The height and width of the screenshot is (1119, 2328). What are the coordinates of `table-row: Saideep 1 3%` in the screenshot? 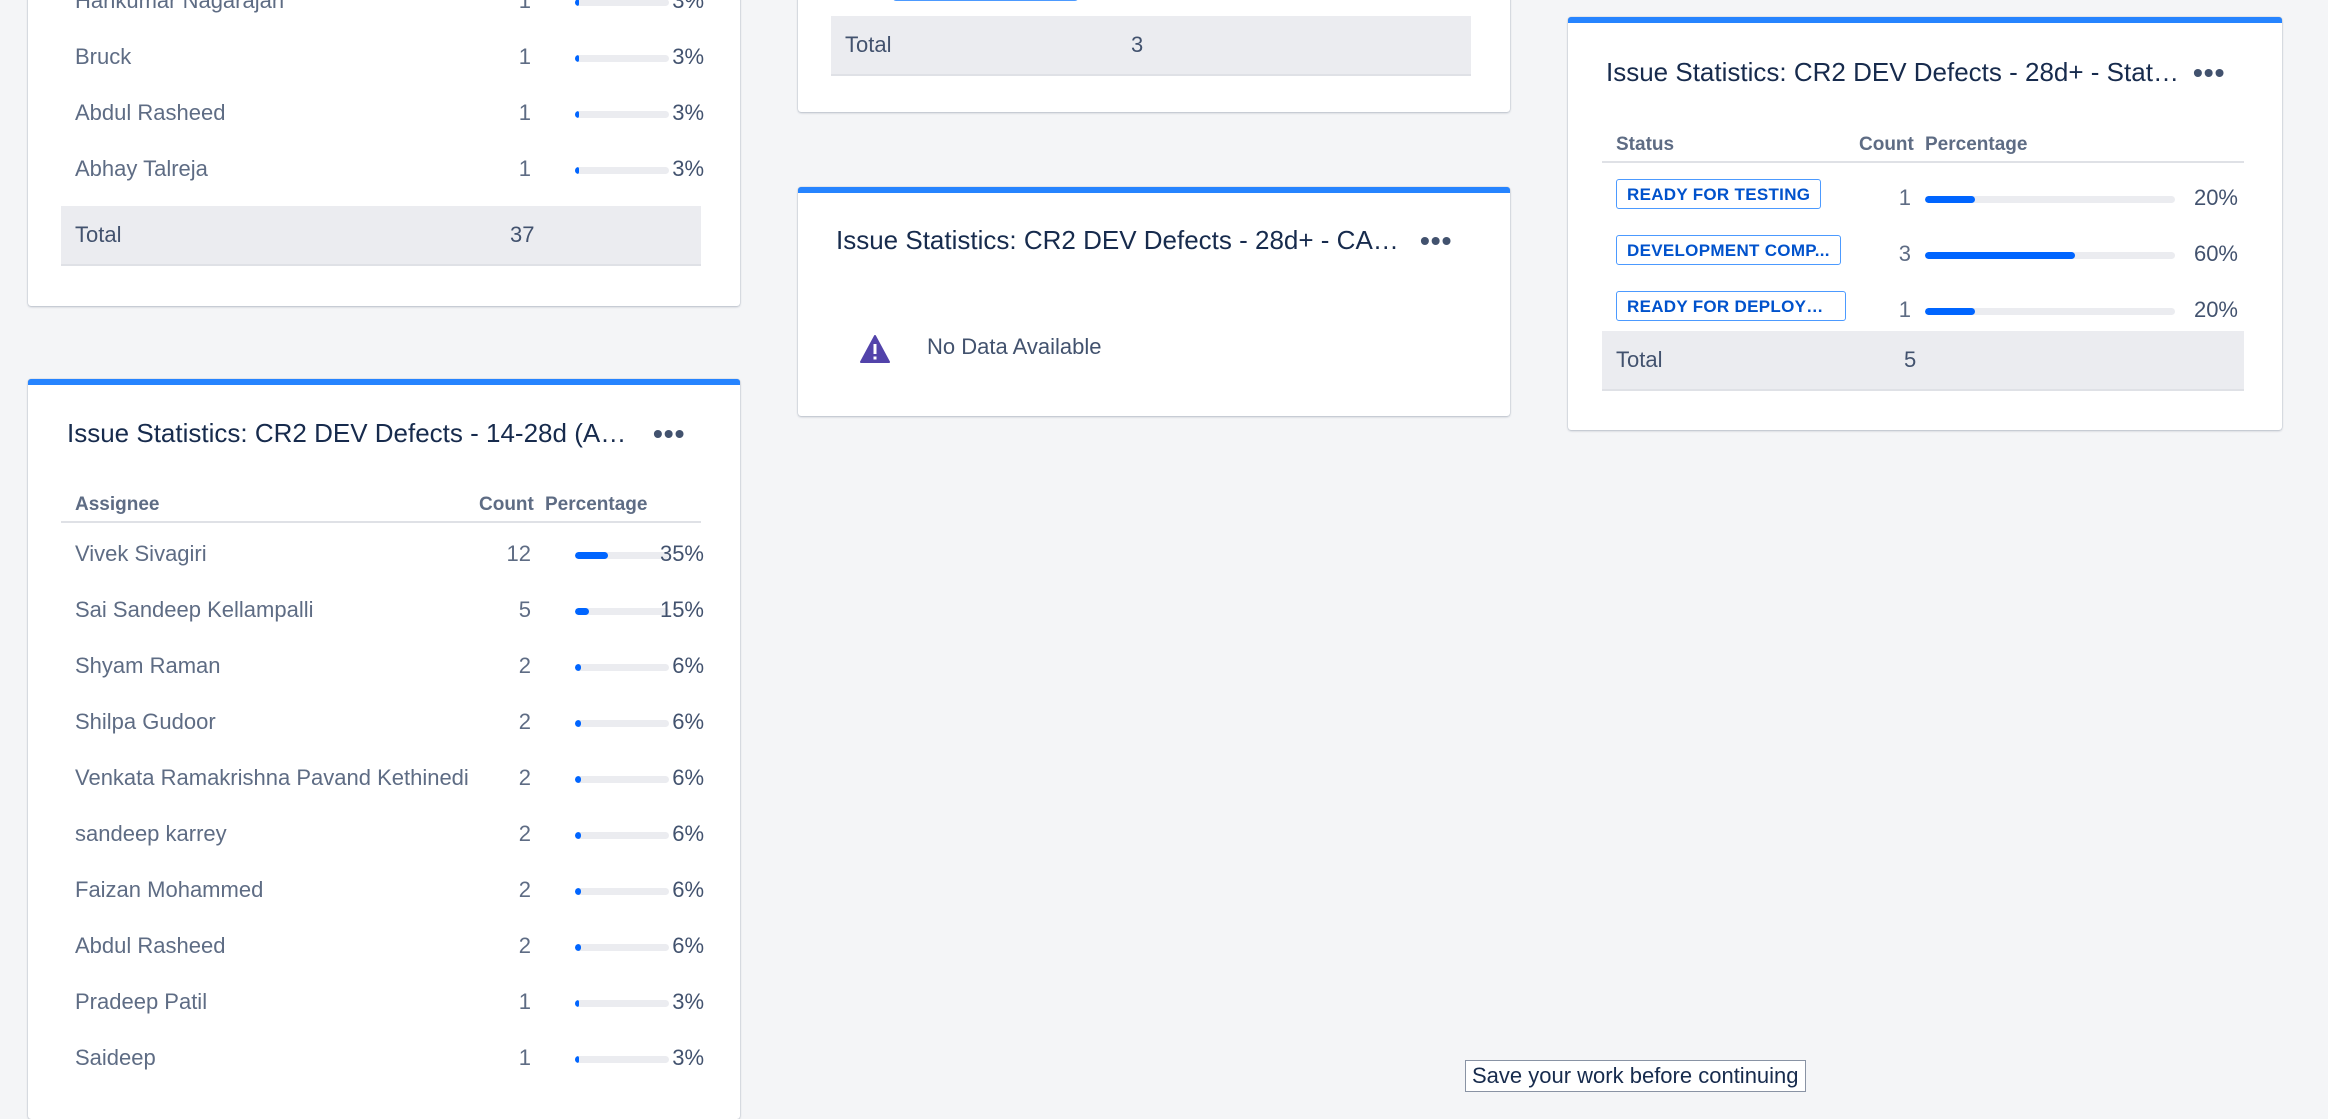 It's located at (382, 1059).